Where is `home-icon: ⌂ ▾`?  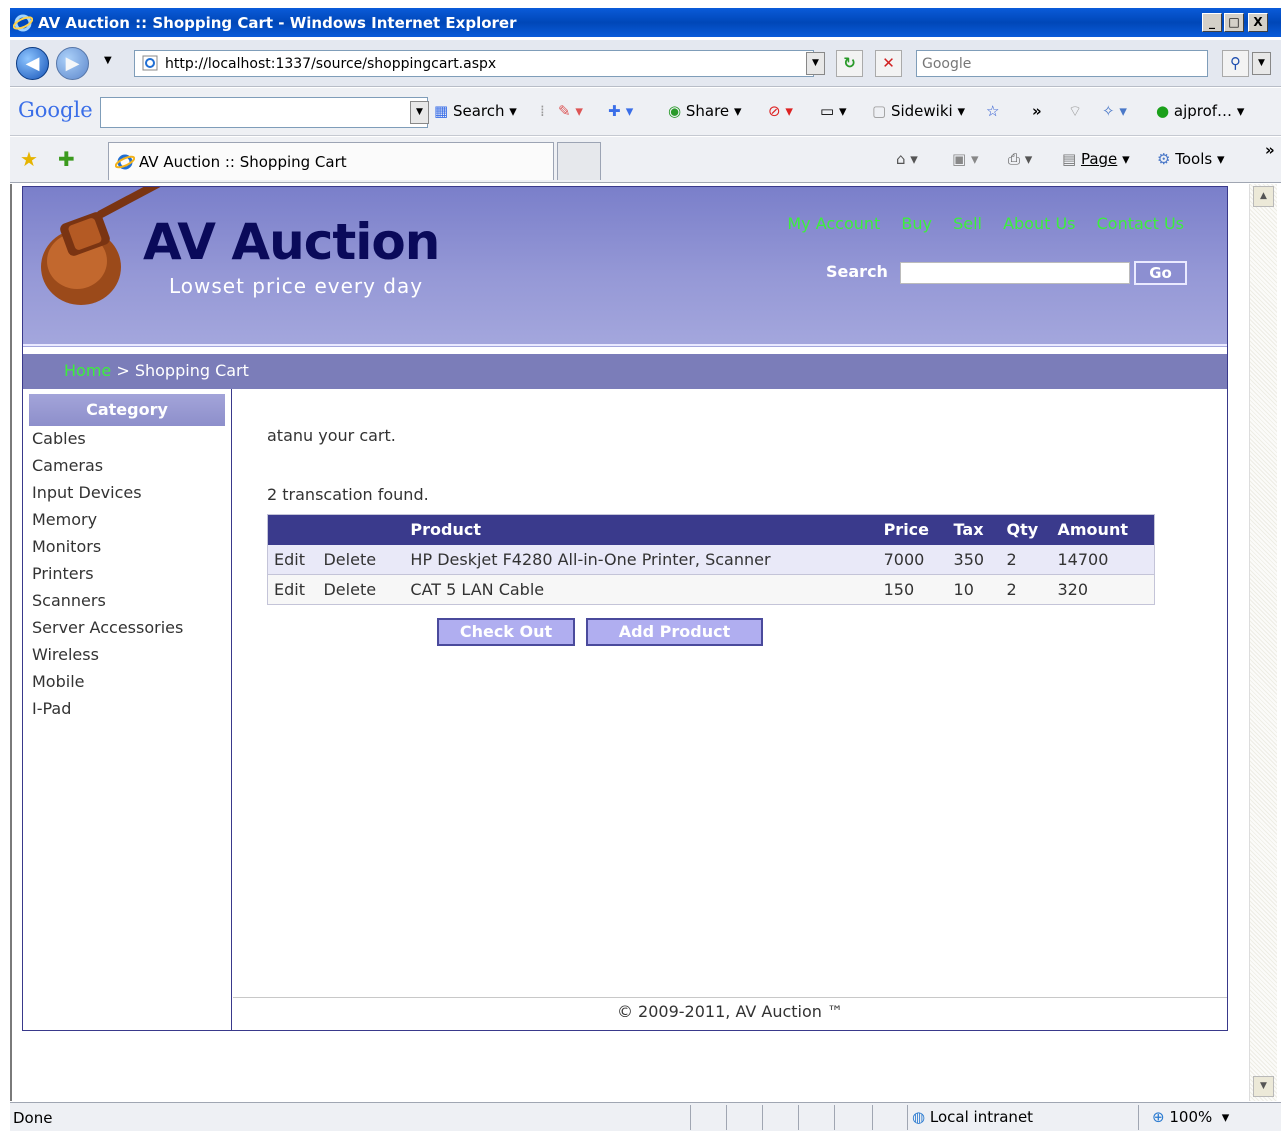
home-icon: ⌂ ▾ is located at coordinates (907, 159).